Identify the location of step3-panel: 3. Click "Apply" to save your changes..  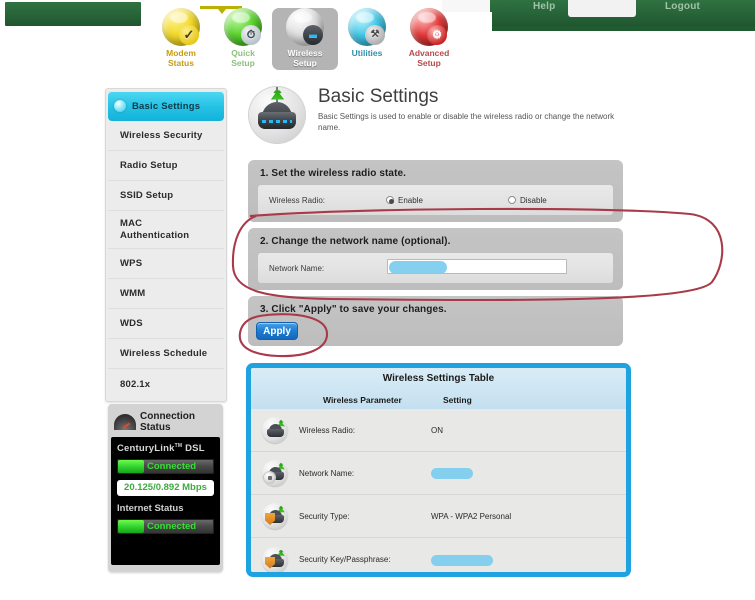
(435, 321).